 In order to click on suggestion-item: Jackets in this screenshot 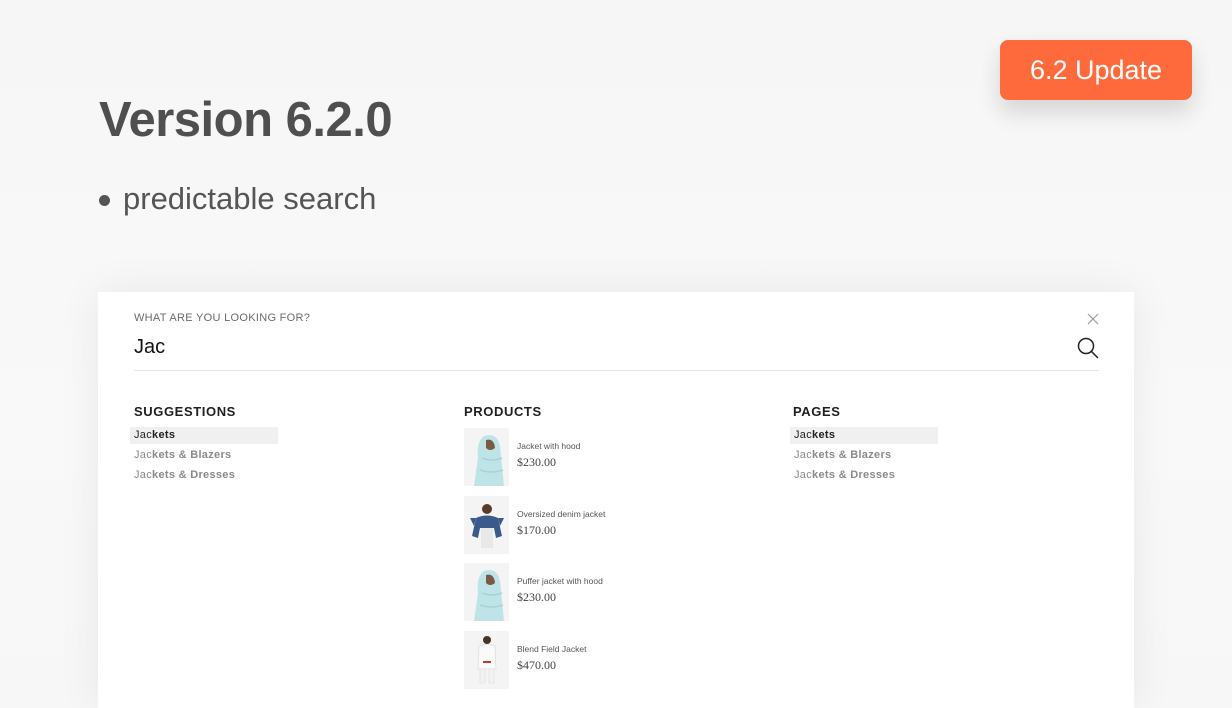, I will do `click(204, 435)`.